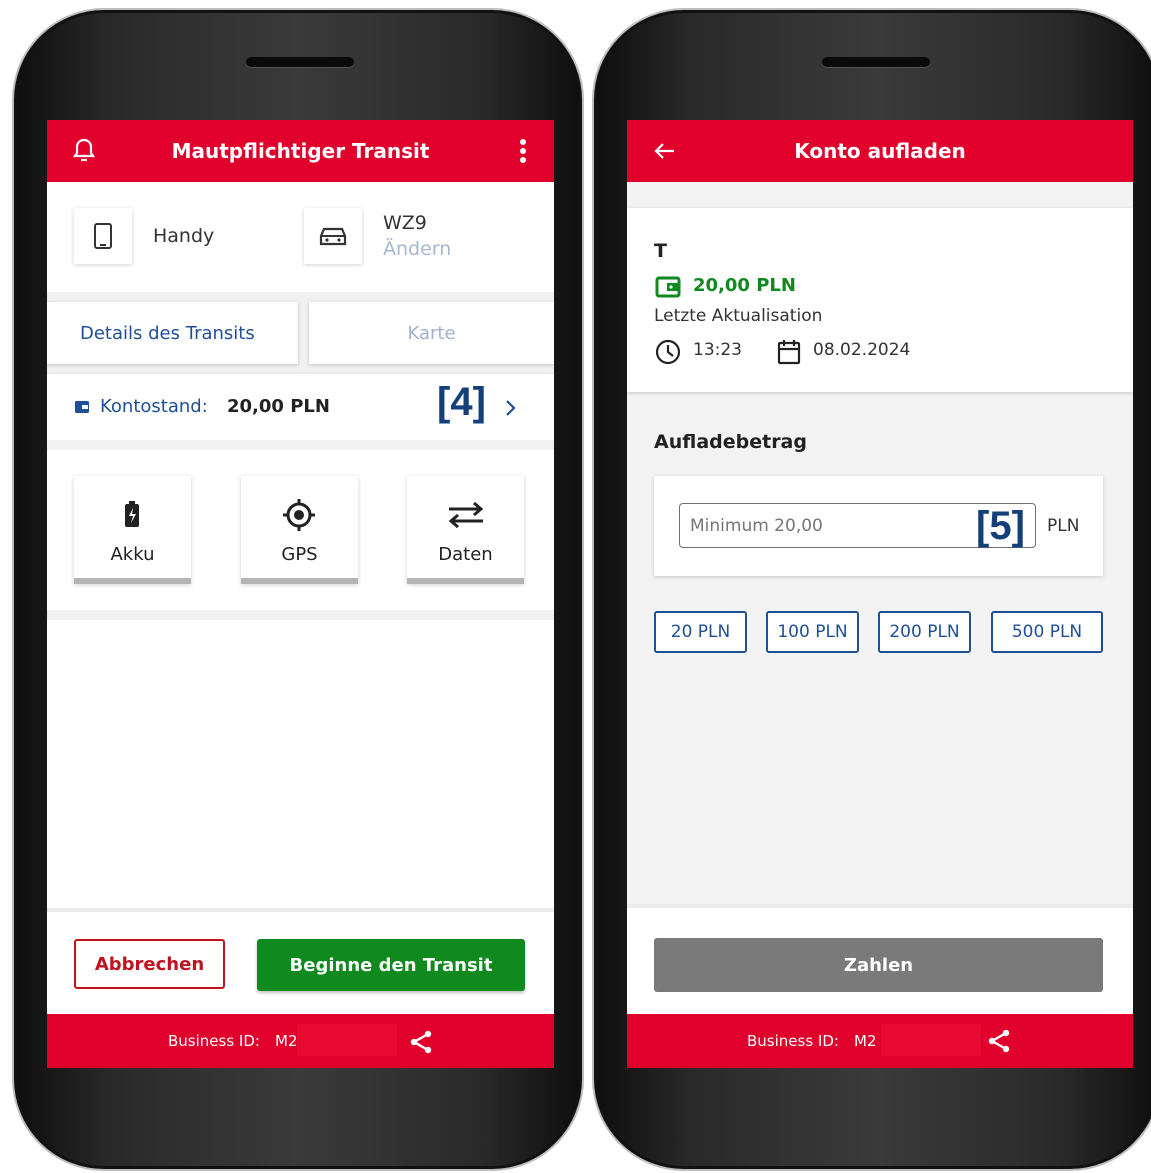 The height and width of the screenshot is (1173, 1151). I want to click on status-tile-data-label: Daten, so click(465, 554).